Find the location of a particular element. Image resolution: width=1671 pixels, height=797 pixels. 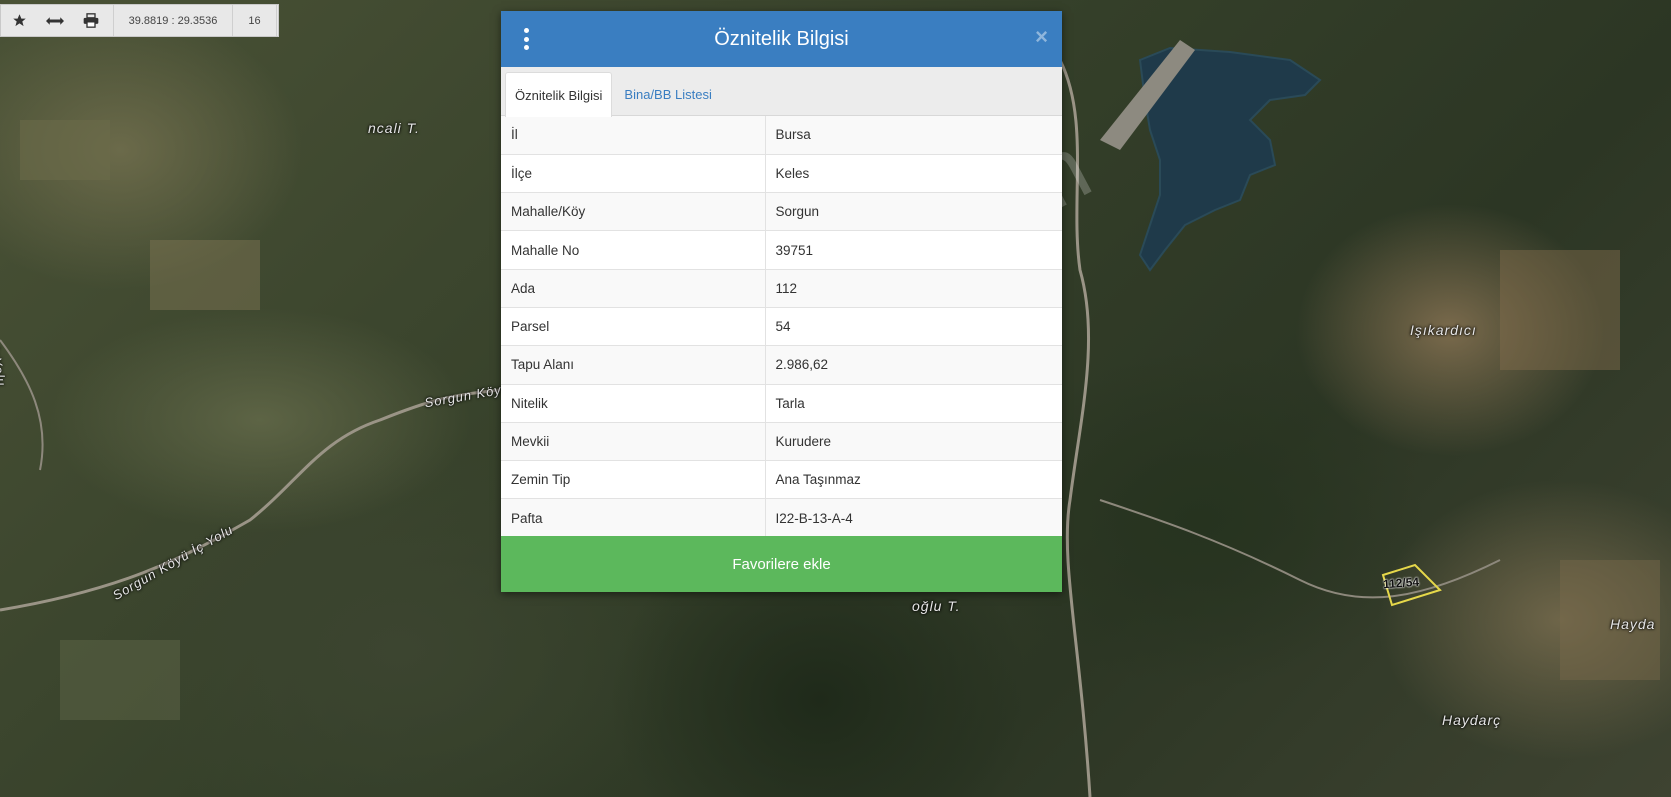

star-icon is located at coordinates (19, 20).